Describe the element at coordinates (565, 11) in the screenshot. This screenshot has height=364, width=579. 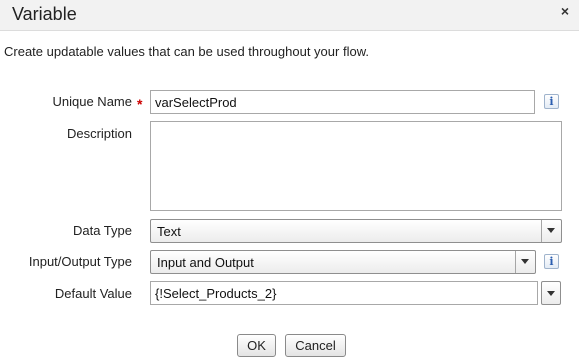
I see `close-icon: ×` at that location.